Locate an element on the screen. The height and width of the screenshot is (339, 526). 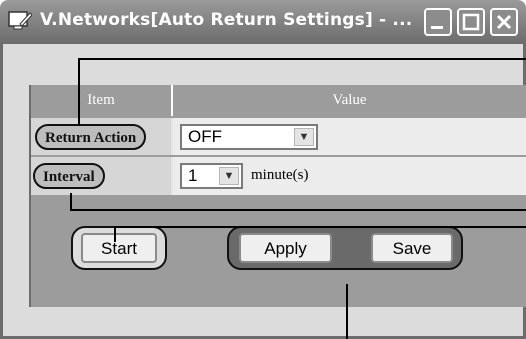
header-item: Item is located at coordinates (101, 100).